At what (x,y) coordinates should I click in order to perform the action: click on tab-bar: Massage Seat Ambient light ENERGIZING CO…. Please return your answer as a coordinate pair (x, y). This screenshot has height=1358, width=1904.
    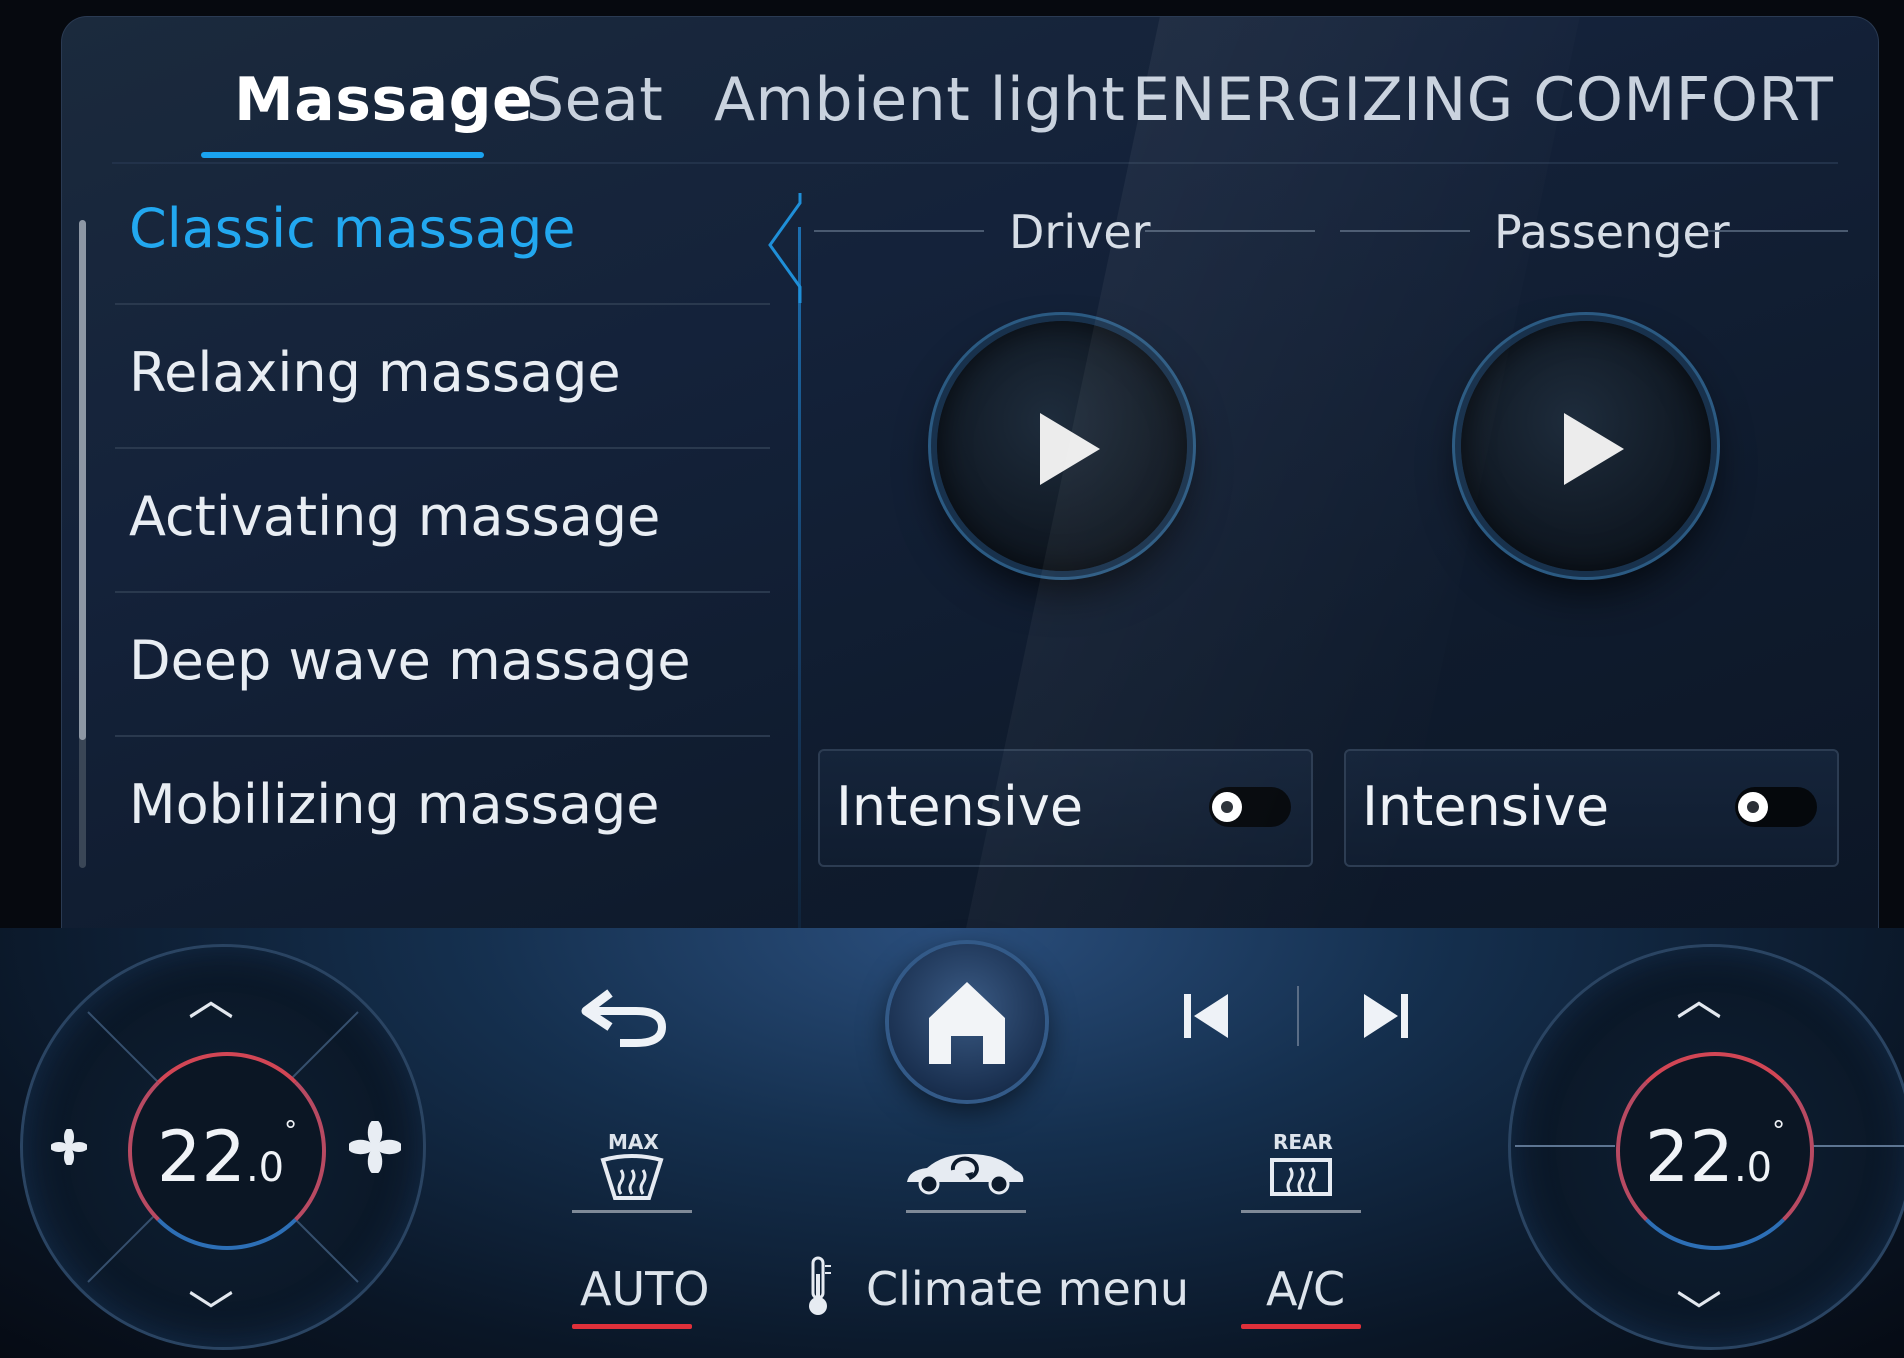
    Looking at the image, I should click on (970, 89).